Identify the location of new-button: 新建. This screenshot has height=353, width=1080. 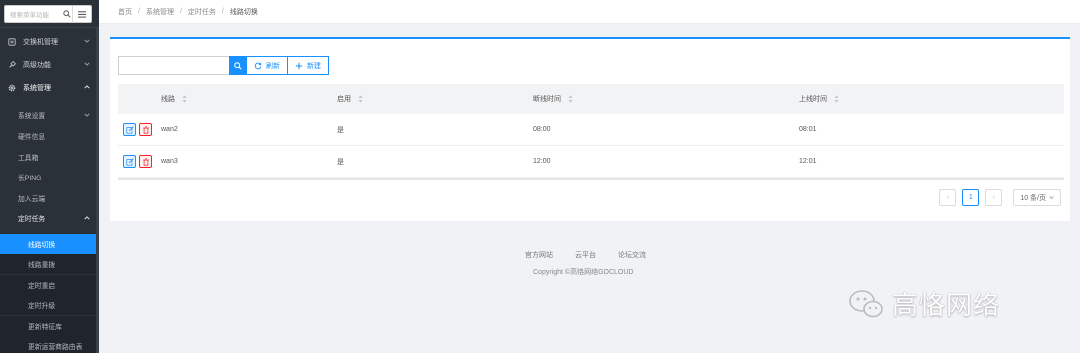
(308, 65).